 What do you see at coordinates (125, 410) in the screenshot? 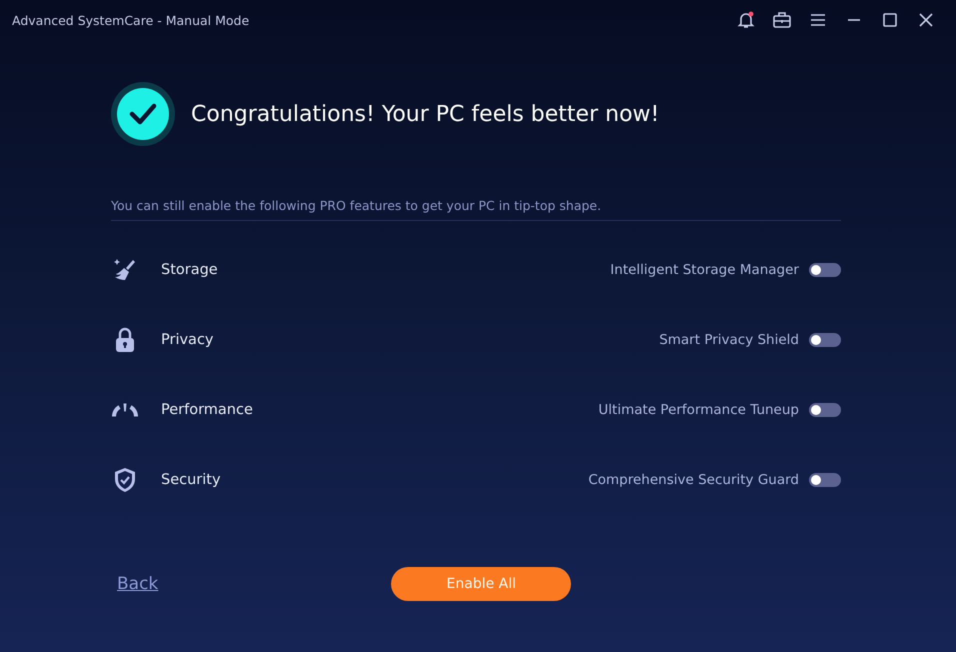
I see `gauge-icon` at bounding box center [125, 410].